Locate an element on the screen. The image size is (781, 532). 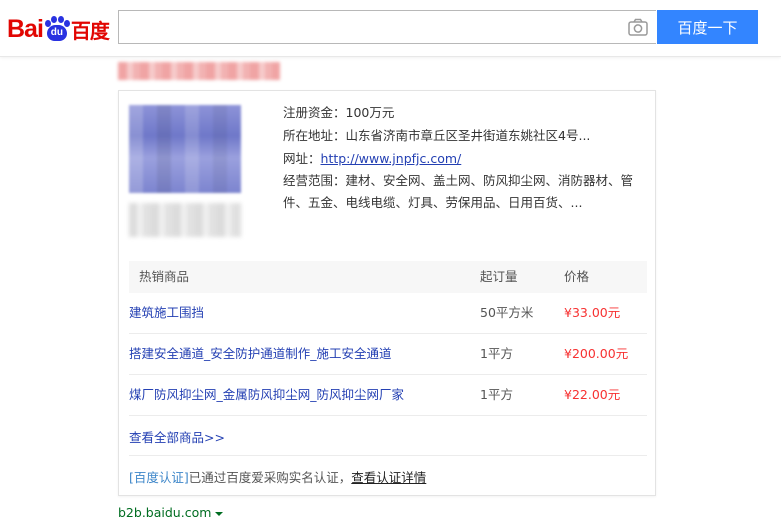
certification-line: [百度认证]已通过百度爱采购实名认证，查看认证详情 is located at coordinates (277, 476).